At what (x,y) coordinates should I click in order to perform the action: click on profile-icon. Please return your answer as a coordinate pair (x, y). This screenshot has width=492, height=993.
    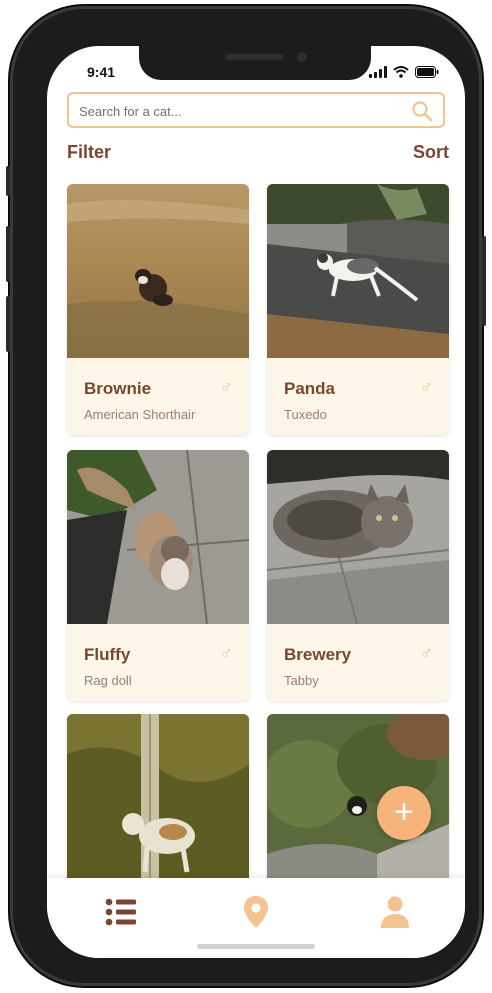
    Looking at the image, I should click on (395, 912).